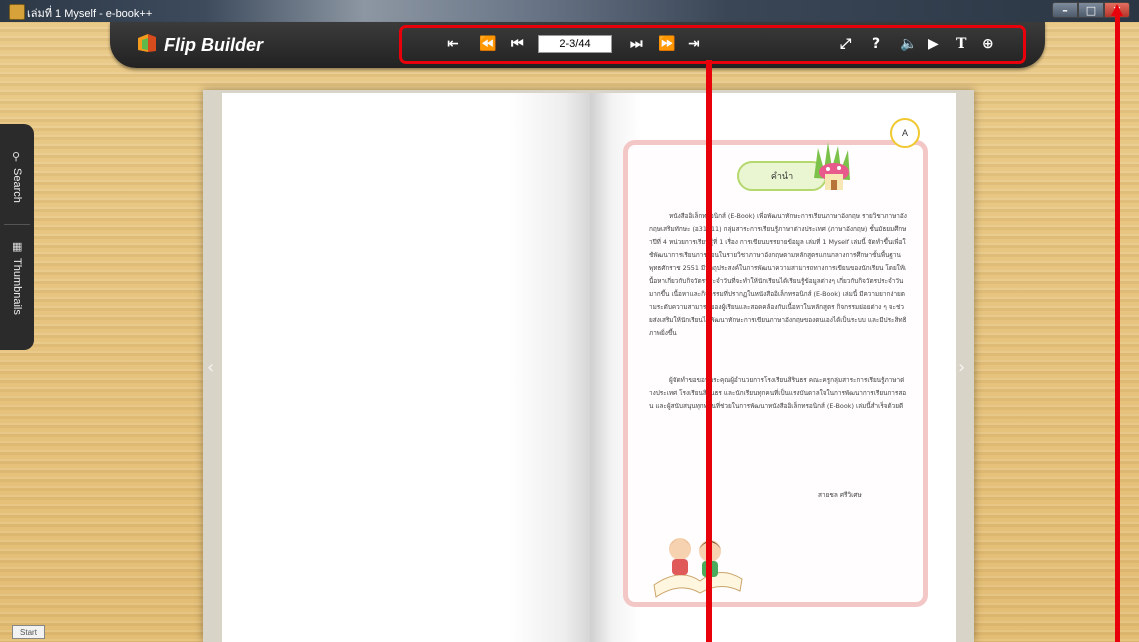 The width and height of the screenshot is (1139, 642). What do you see at coordinates (832, 166) in the screenshot?
I see `mushroom-house-illustration` at bounding box center [832, 166].